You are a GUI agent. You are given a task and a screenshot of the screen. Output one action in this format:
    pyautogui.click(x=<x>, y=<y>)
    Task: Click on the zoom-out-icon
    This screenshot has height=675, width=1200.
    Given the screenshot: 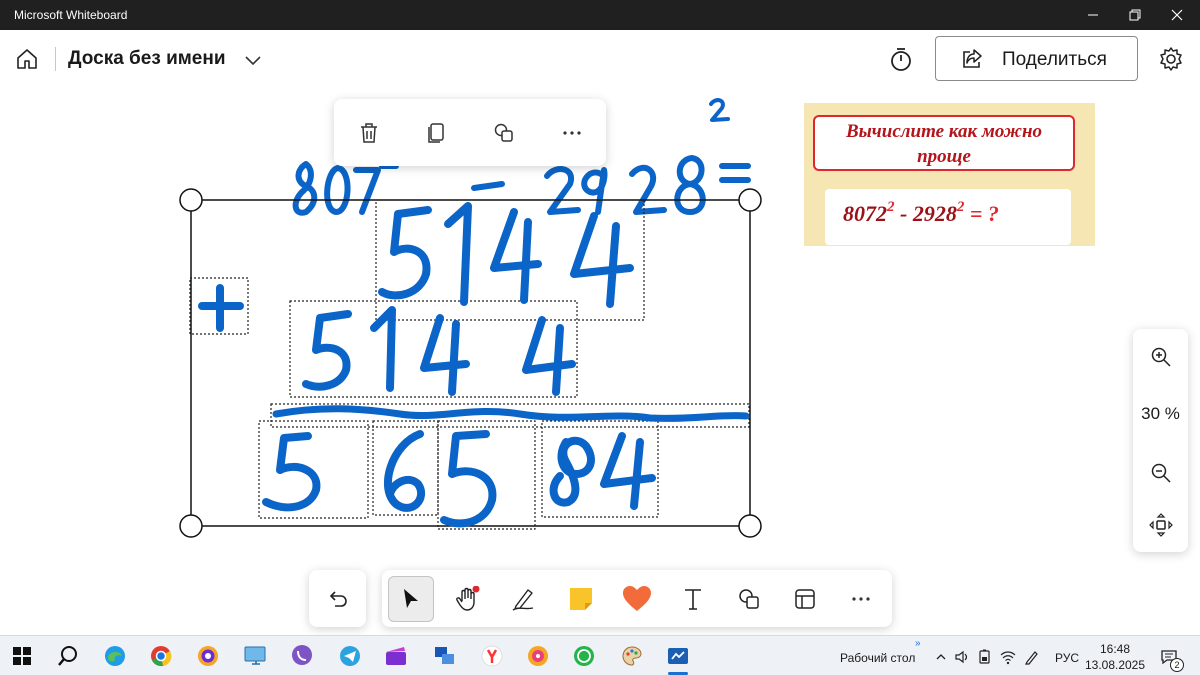 What is the action you would take?
    pyautogui.click(x=1161, y=473)
    